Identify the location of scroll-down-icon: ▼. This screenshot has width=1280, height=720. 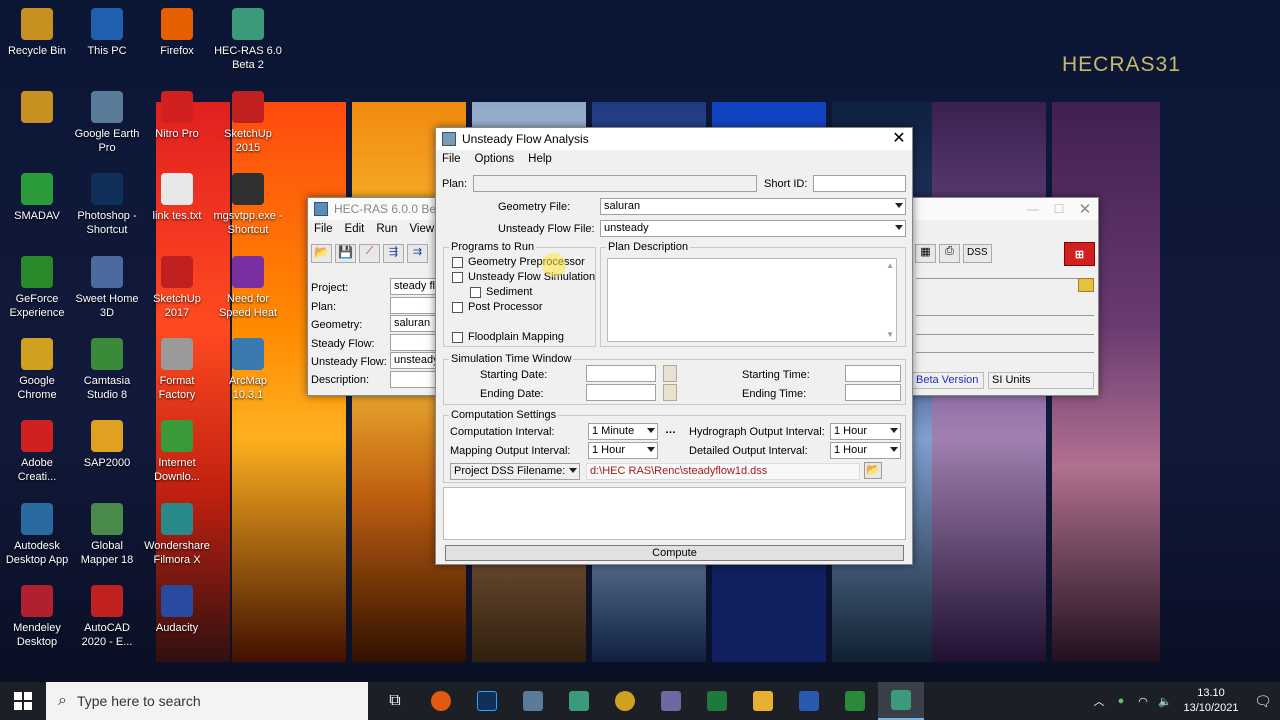
(890, 334).